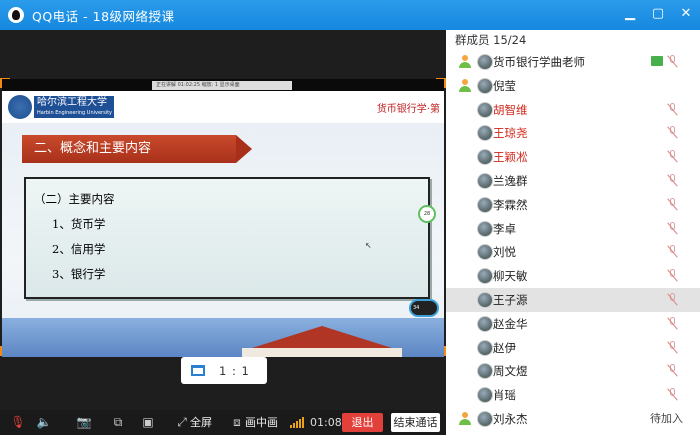 Image resolution: width=700 pixels, height=435 pixels. Describe the element at coordinates (16, 15) in the screenshot. I see `qq-logo-icon` at that location.